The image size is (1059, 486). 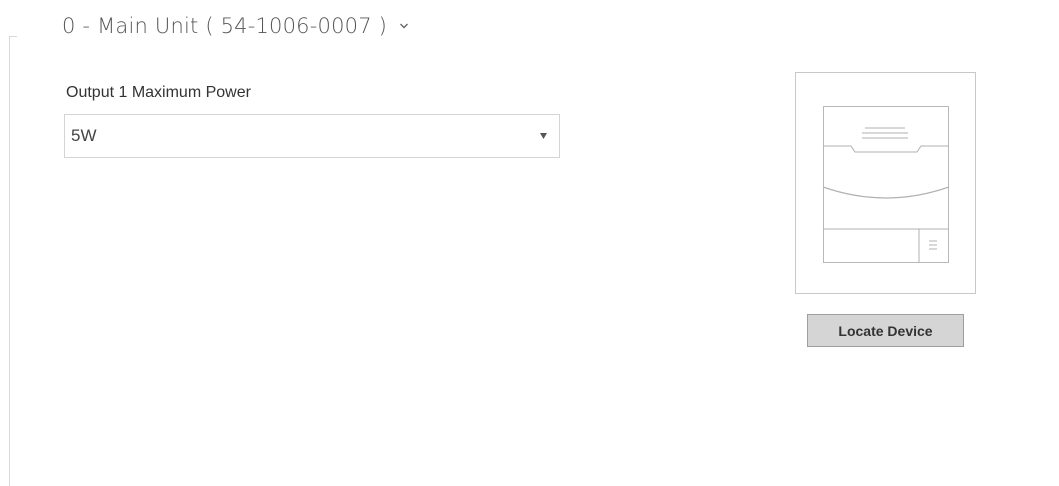 What do you see at coordinates (158, 92) in the screenshot?
I see `output-power-label: Output 1 Maximum Power` at bounding box center [158, 92].